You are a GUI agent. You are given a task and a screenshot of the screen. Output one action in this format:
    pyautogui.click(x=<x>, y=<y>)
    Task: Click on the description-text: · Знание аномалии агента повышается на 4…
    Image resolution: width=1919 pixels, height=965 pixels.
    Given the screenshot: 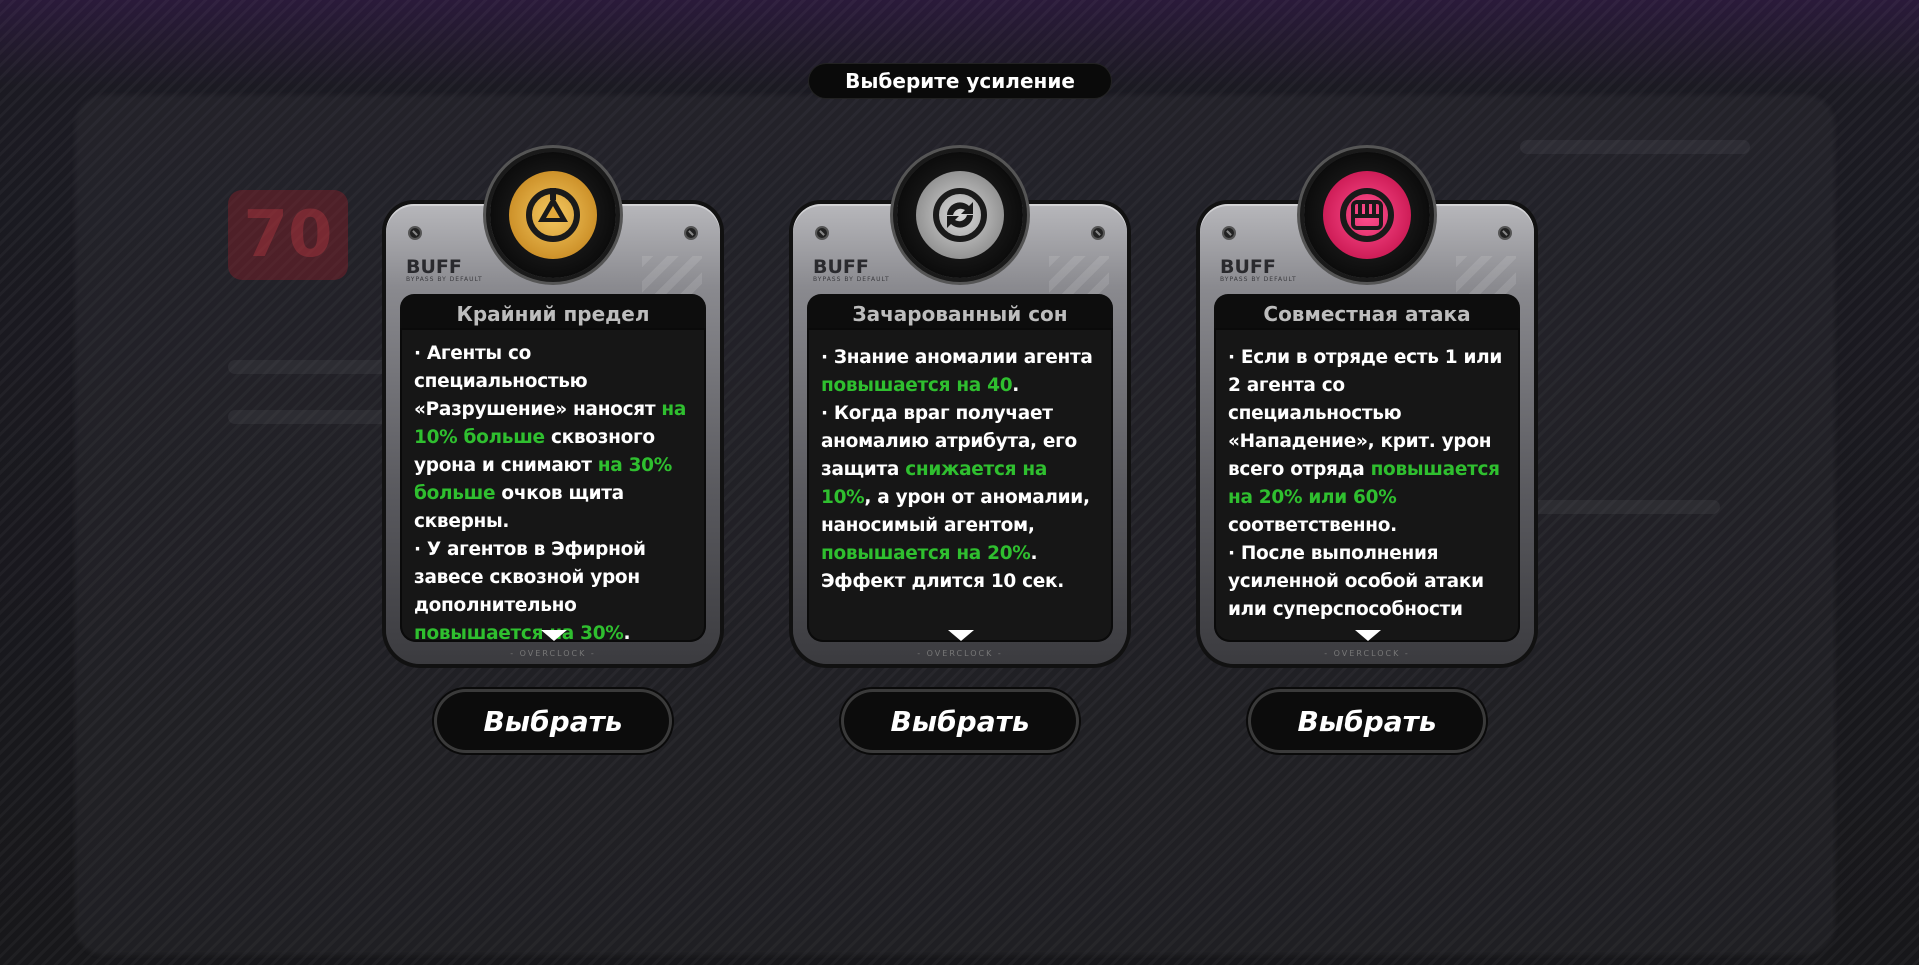 What is the action you would take?
    pyautogui.click(x=960, y=462)
    